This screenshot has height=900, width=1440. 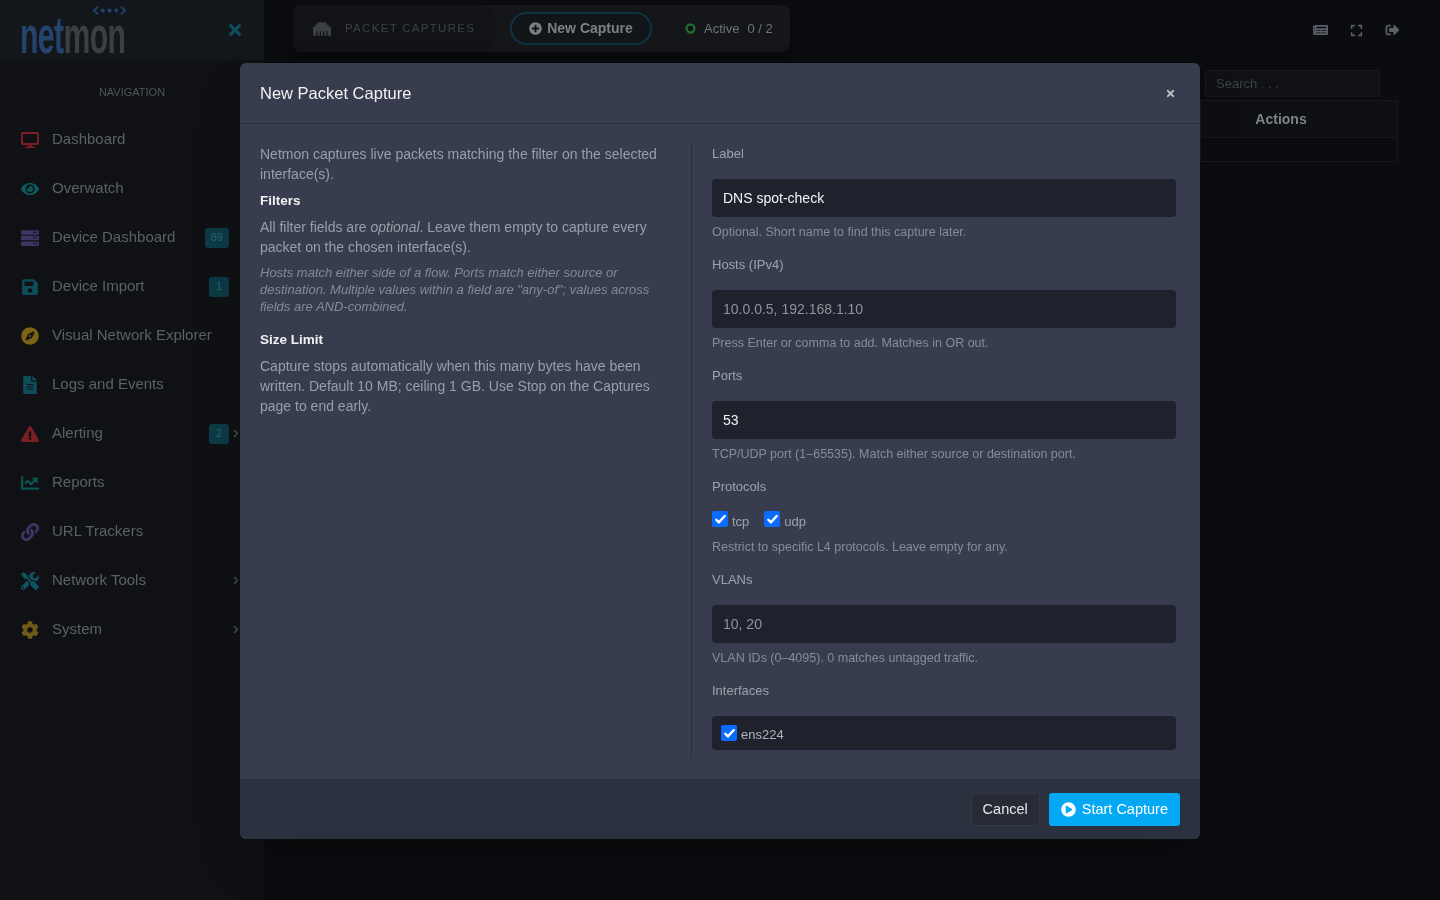 I want to click on logout-icon, so click(x=1392, y=30).